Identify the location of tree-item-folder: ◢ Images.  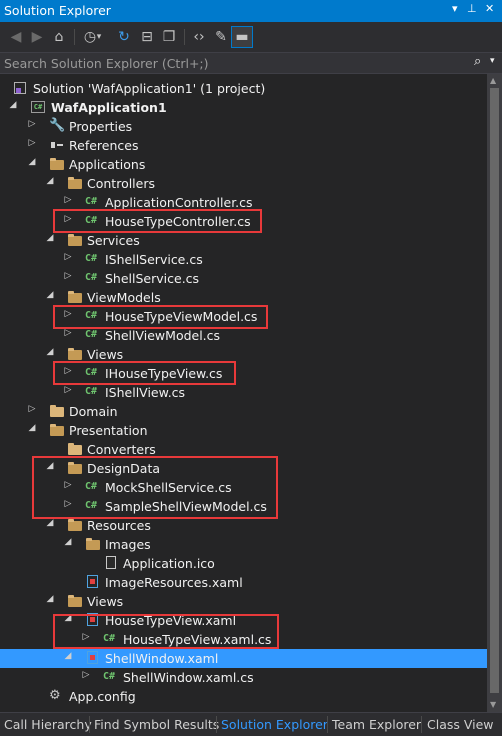
(243, 544).